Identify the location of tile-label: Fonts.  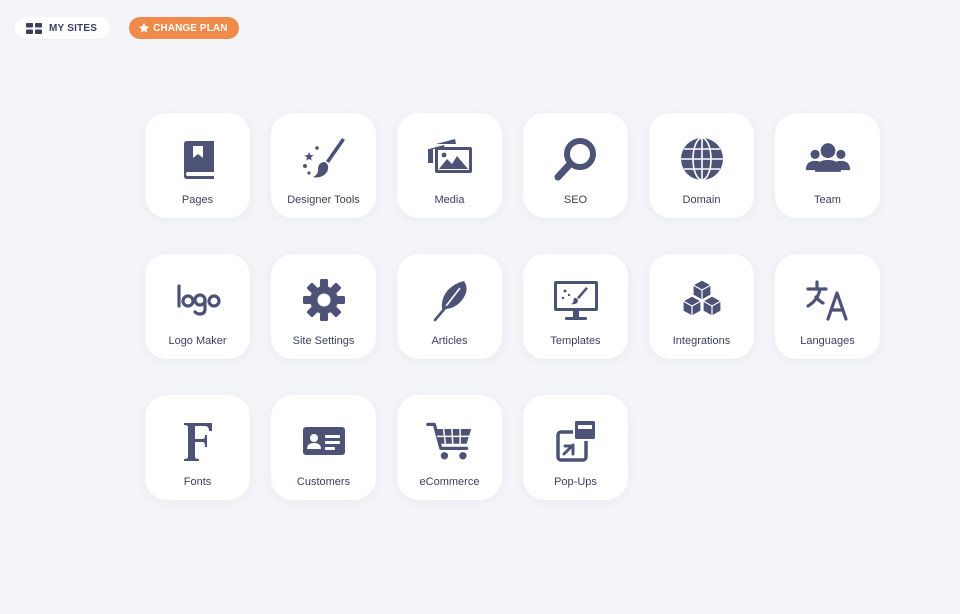
(197, 482).